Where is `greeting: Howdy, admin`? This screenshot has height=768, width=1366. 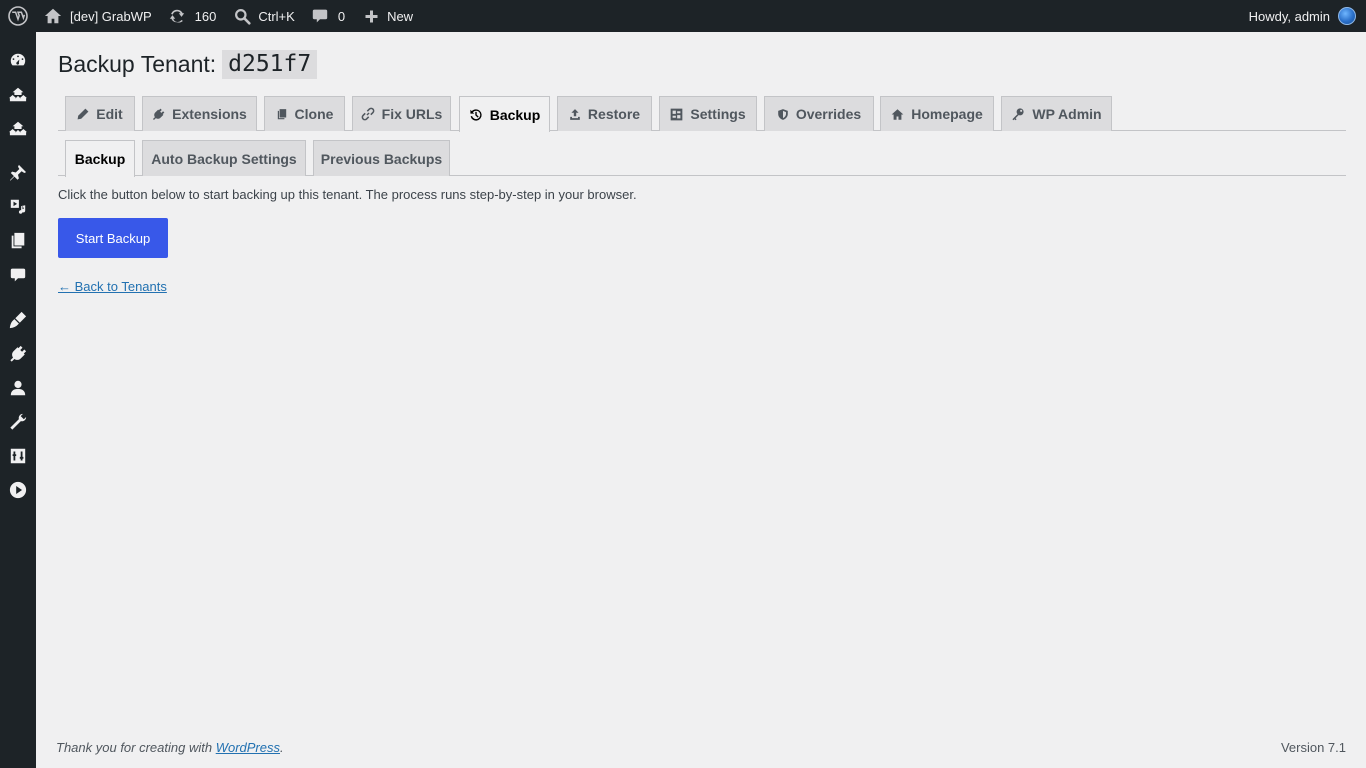
greeting: Howdy, admin is located at coordinates (1289, 16).